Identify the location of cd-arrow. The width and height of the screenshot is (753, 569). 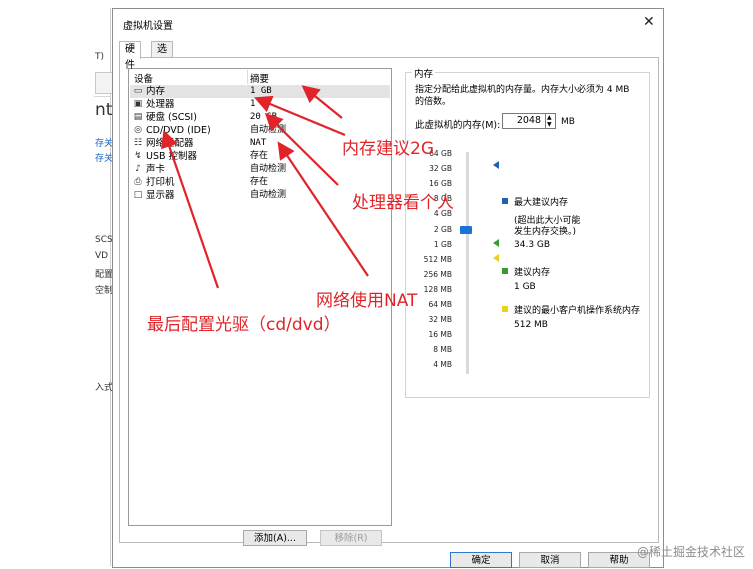
(190, 209).